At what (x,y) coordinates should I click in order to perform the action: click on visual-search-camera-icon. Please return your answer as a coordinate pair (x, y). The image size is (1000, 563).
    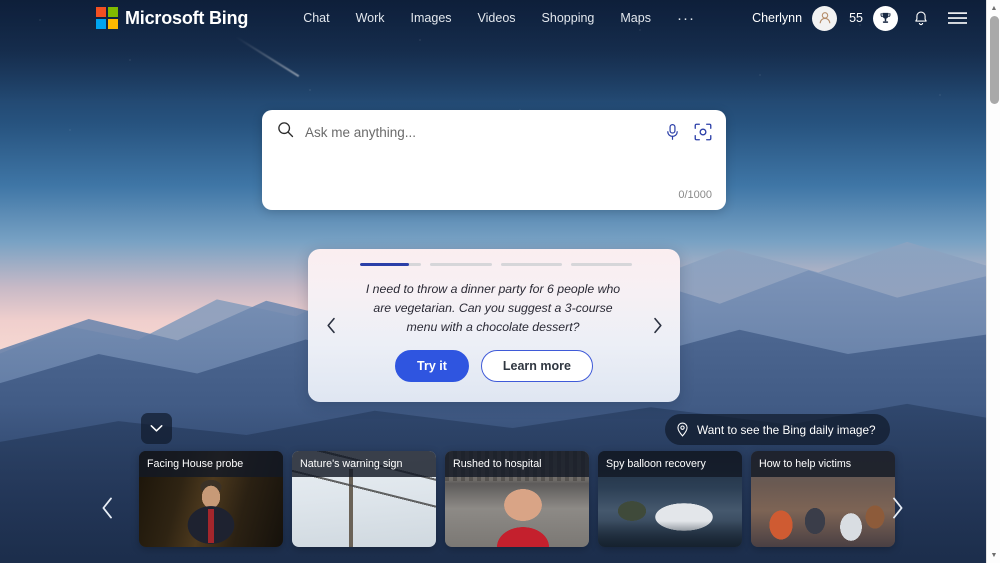
    Looking at the image, I should click on (703, 132).